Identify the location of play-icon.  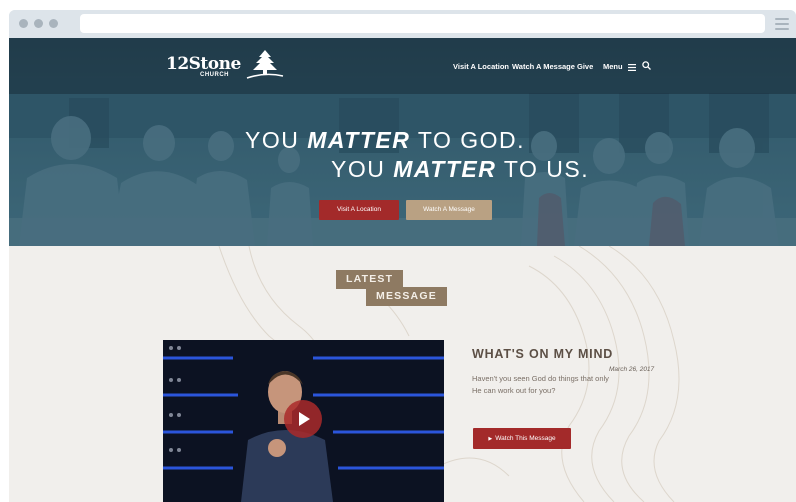
(303, 419).